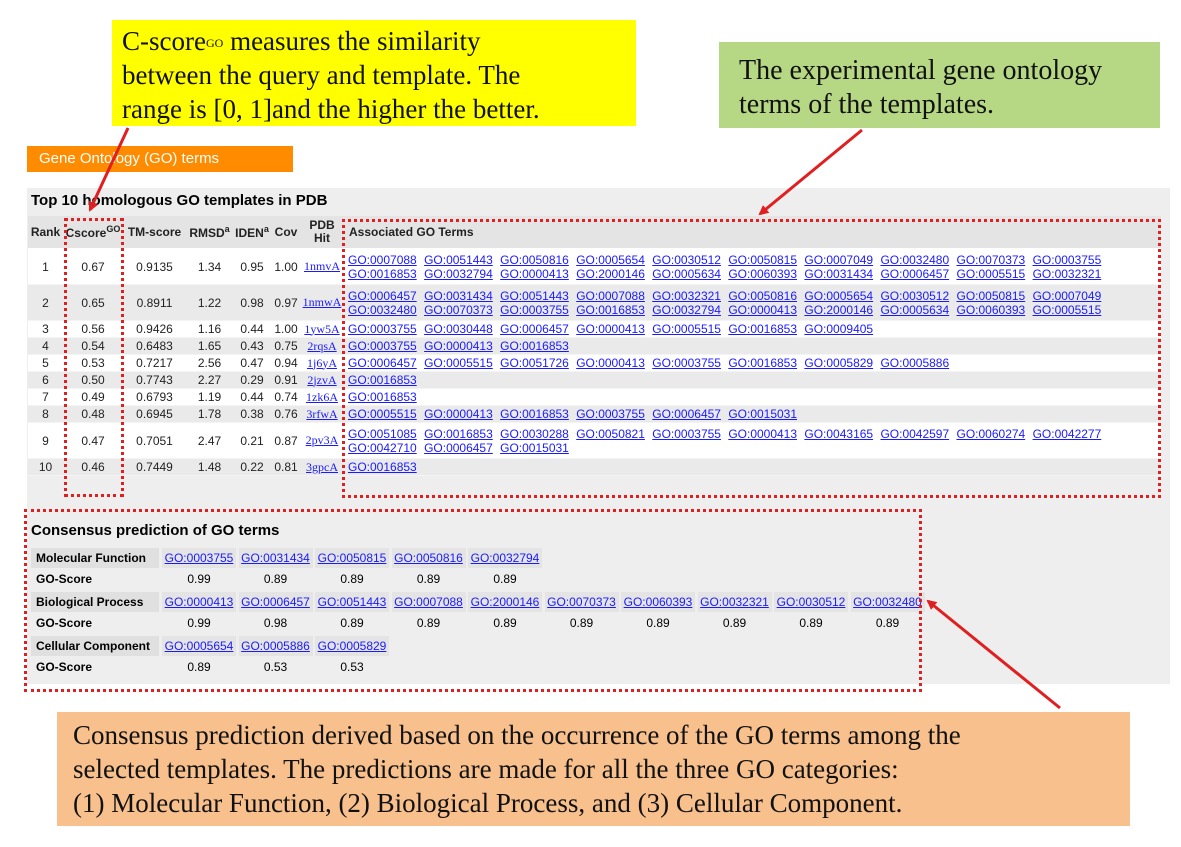  I want to click on arrow-to-cscore, so click(109, 169).